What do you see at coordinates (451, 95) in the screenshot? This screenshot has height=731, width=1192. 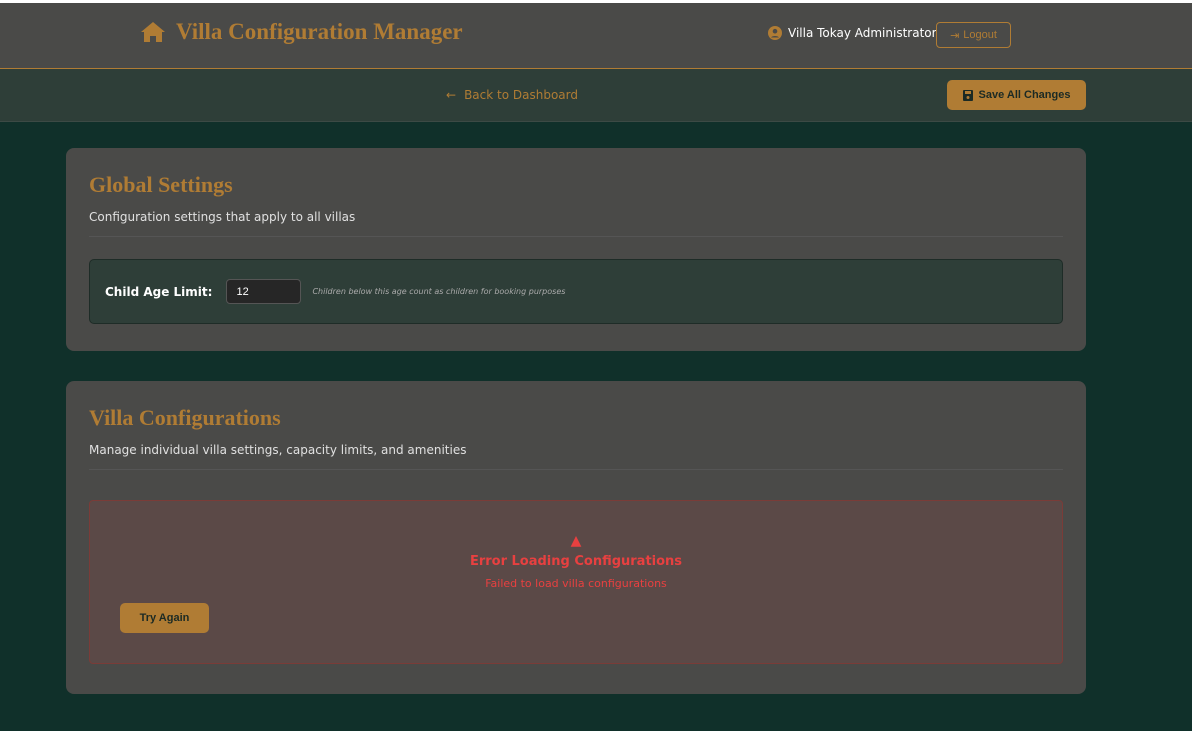 I see `arrow-left-icon: ←` at bounding box center [451, 95].